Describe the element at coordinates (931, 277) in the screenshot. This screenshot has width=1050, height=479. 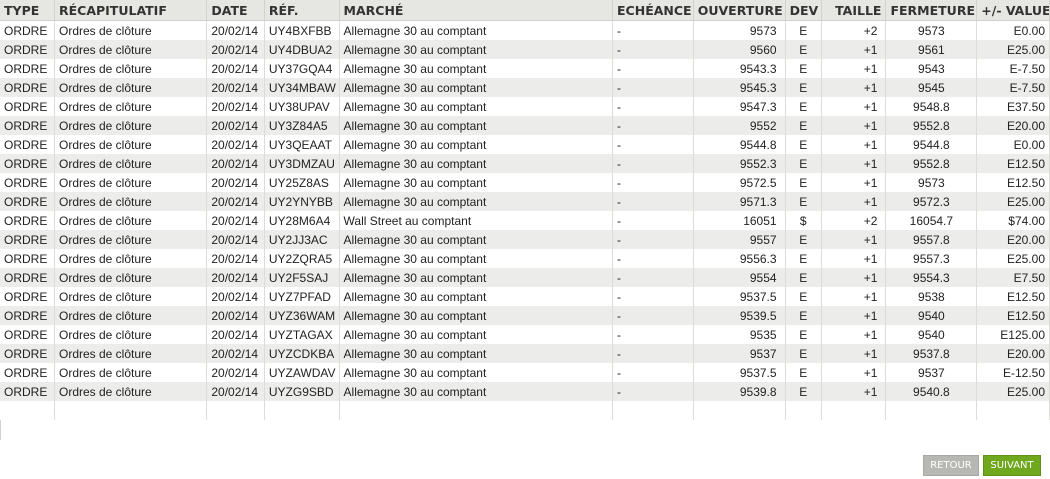
I see `cell-fermeture: 9554.3` at that location.